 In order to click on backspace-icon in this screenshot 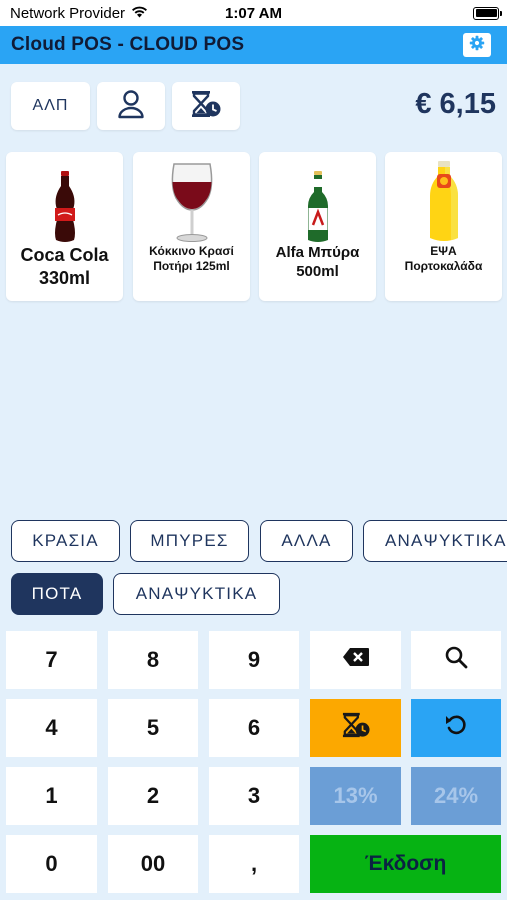, I will do `click(356, 660)`.